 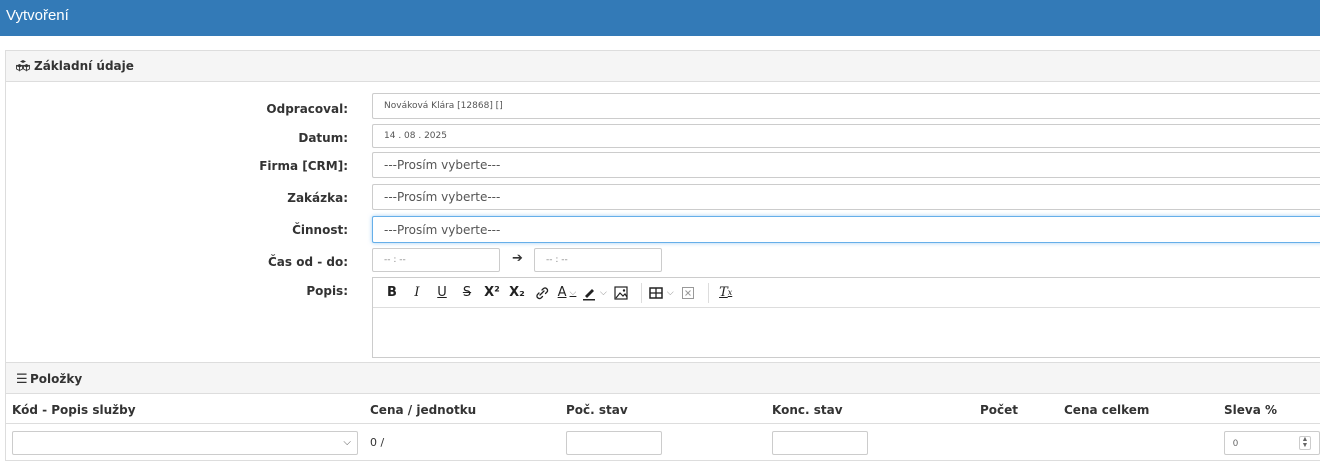 What do you see at coordinates (303, 166) in the screenshot?
I see `company-label: Firma [CRM]:` at bounding box center [303, 166].